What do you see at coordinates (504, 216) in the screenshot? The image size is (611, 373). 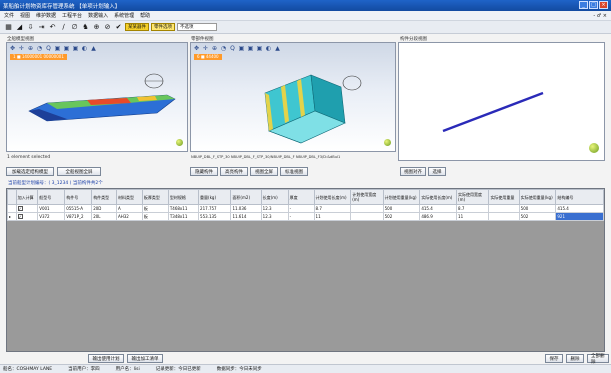 I see `cell-actual-weight` at bounding box center [504, 216].